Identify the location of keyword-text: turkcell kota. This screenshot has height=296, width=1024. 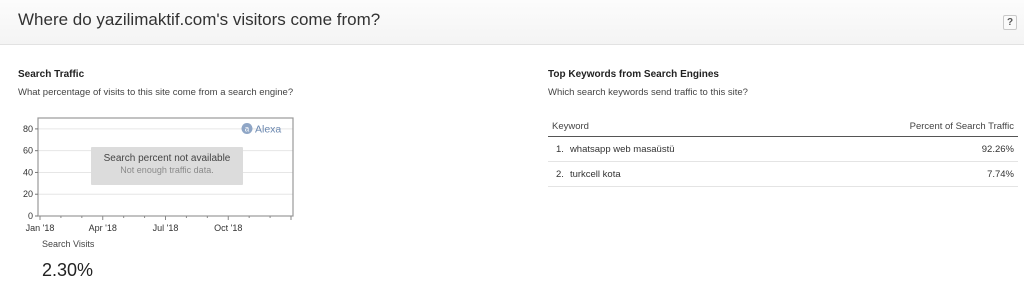
(595, 174).